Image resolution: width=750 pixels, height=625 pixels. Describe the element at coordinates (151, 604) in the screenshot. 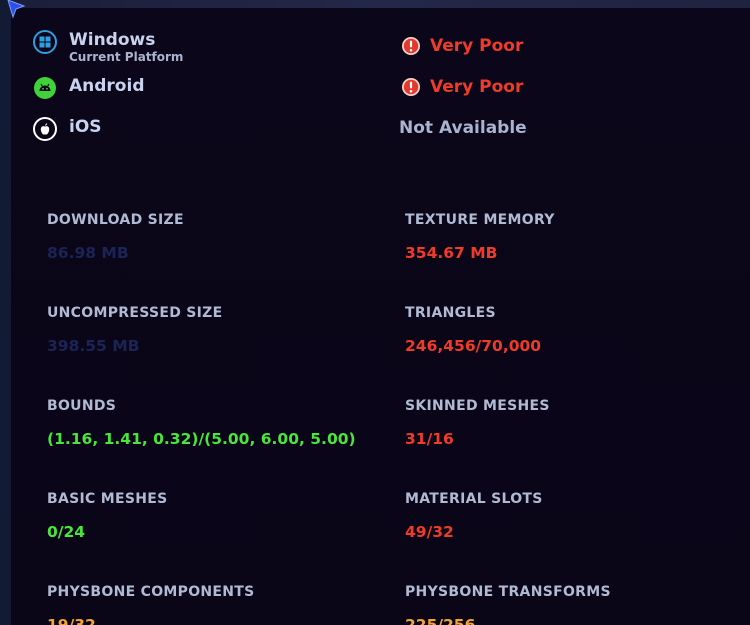

I see `stat-physbone-components: PHYSBONE COMPONENTS 19/32` at that location.